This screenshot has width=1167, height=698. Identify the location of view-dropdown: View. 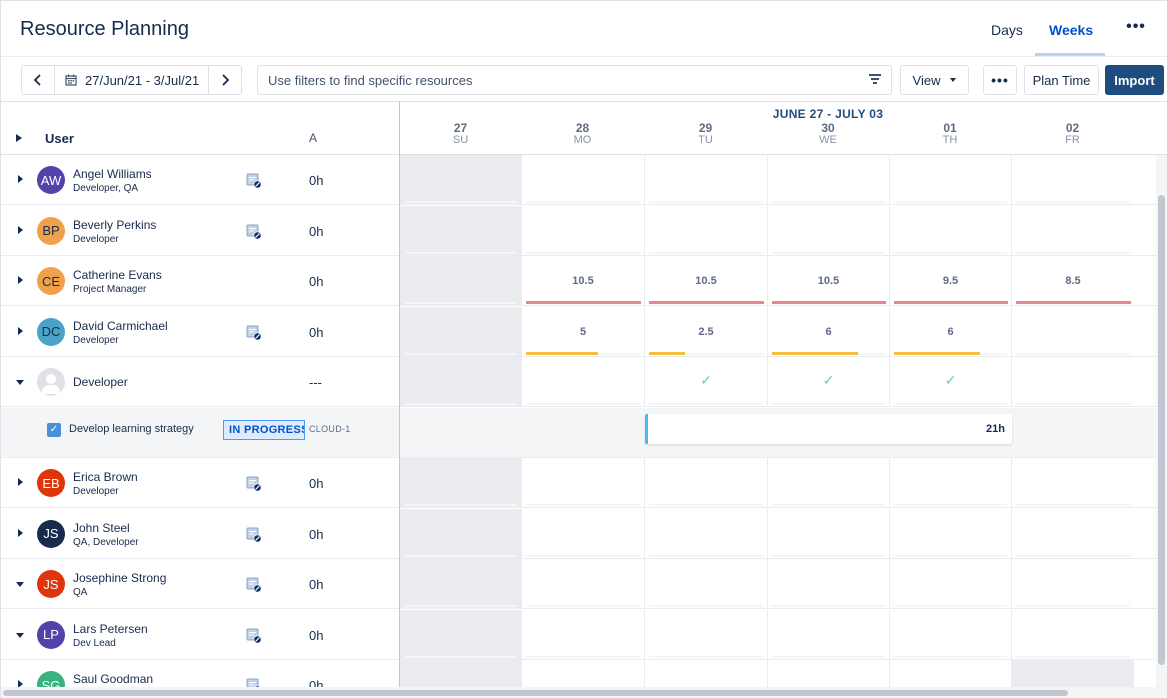
(934, 80).